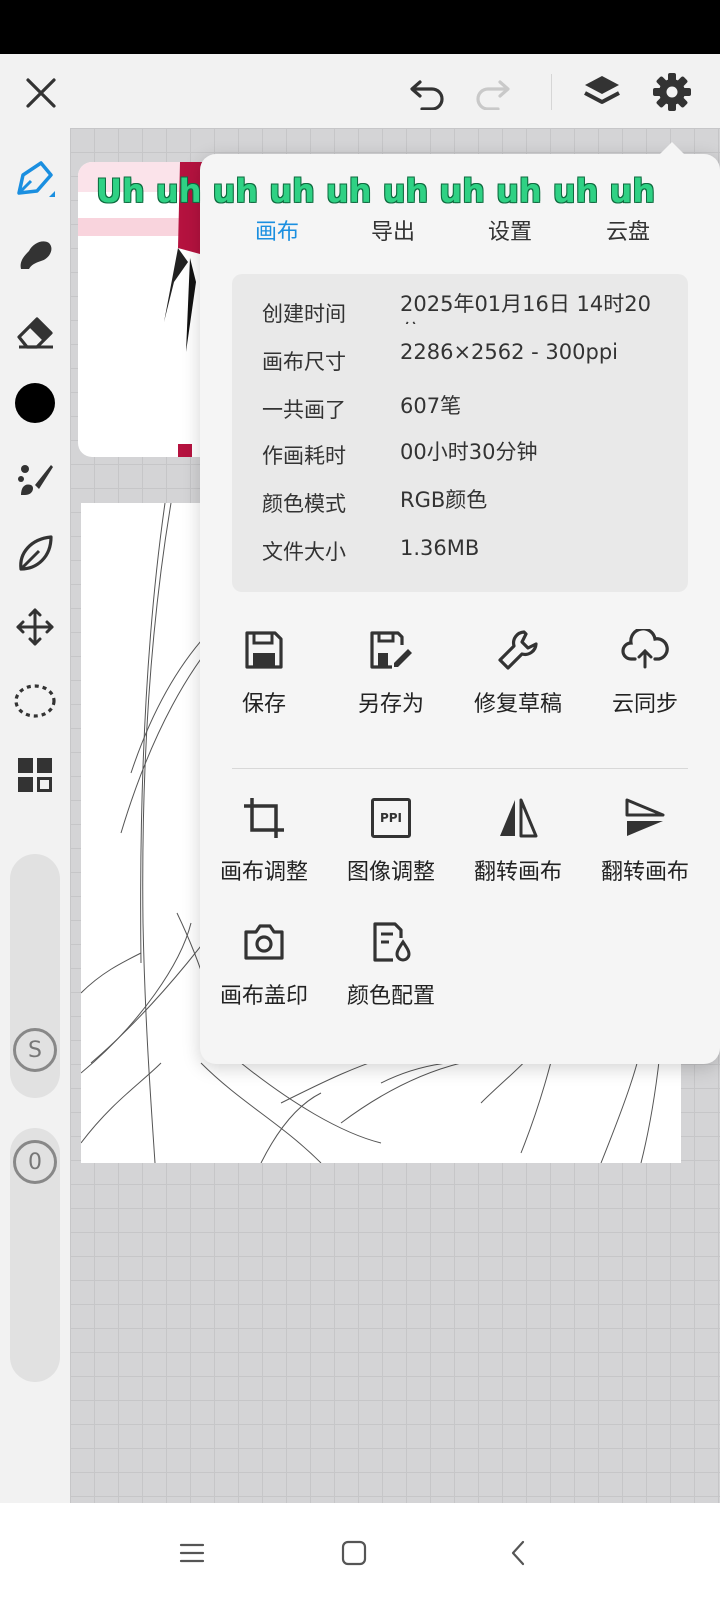 This screenshot has height=1600, width=720. I want to click on tab-cloud-drive-label: 云盘, so click(627, 232).